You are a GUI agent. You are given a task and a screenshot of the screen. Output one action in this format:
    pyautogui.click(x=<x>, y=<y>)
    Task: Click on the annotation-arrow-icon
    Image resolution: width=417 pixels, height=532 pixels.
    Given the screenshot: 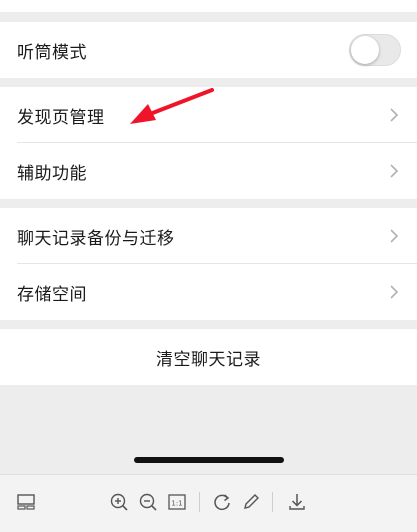 What is the action you would take?
    pyautogui.click(x=172, y=106)
    